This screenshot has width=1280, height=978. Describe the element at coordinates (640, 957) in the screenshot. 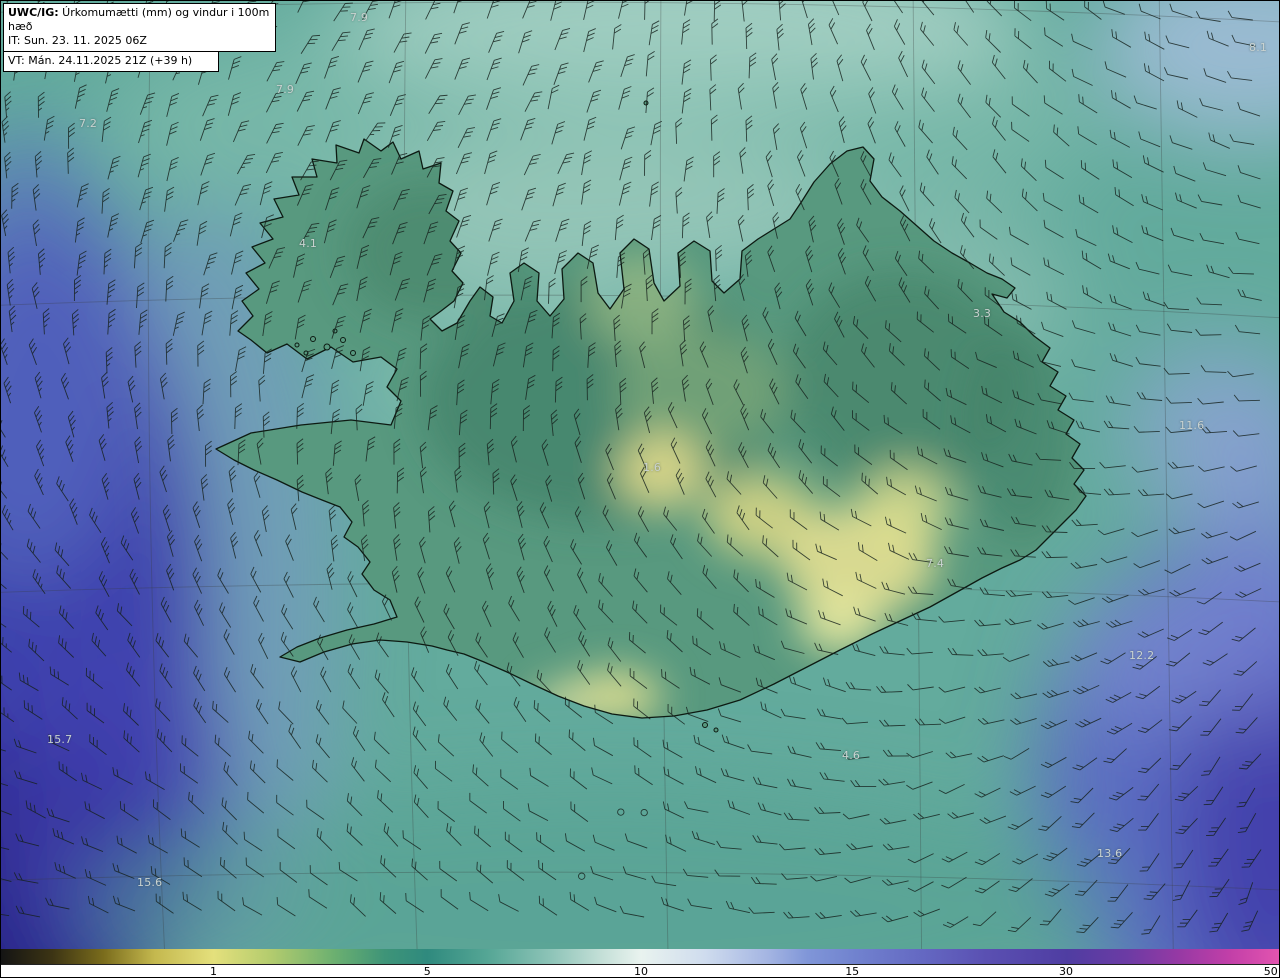

I see `colorbar-gradient` at that location.